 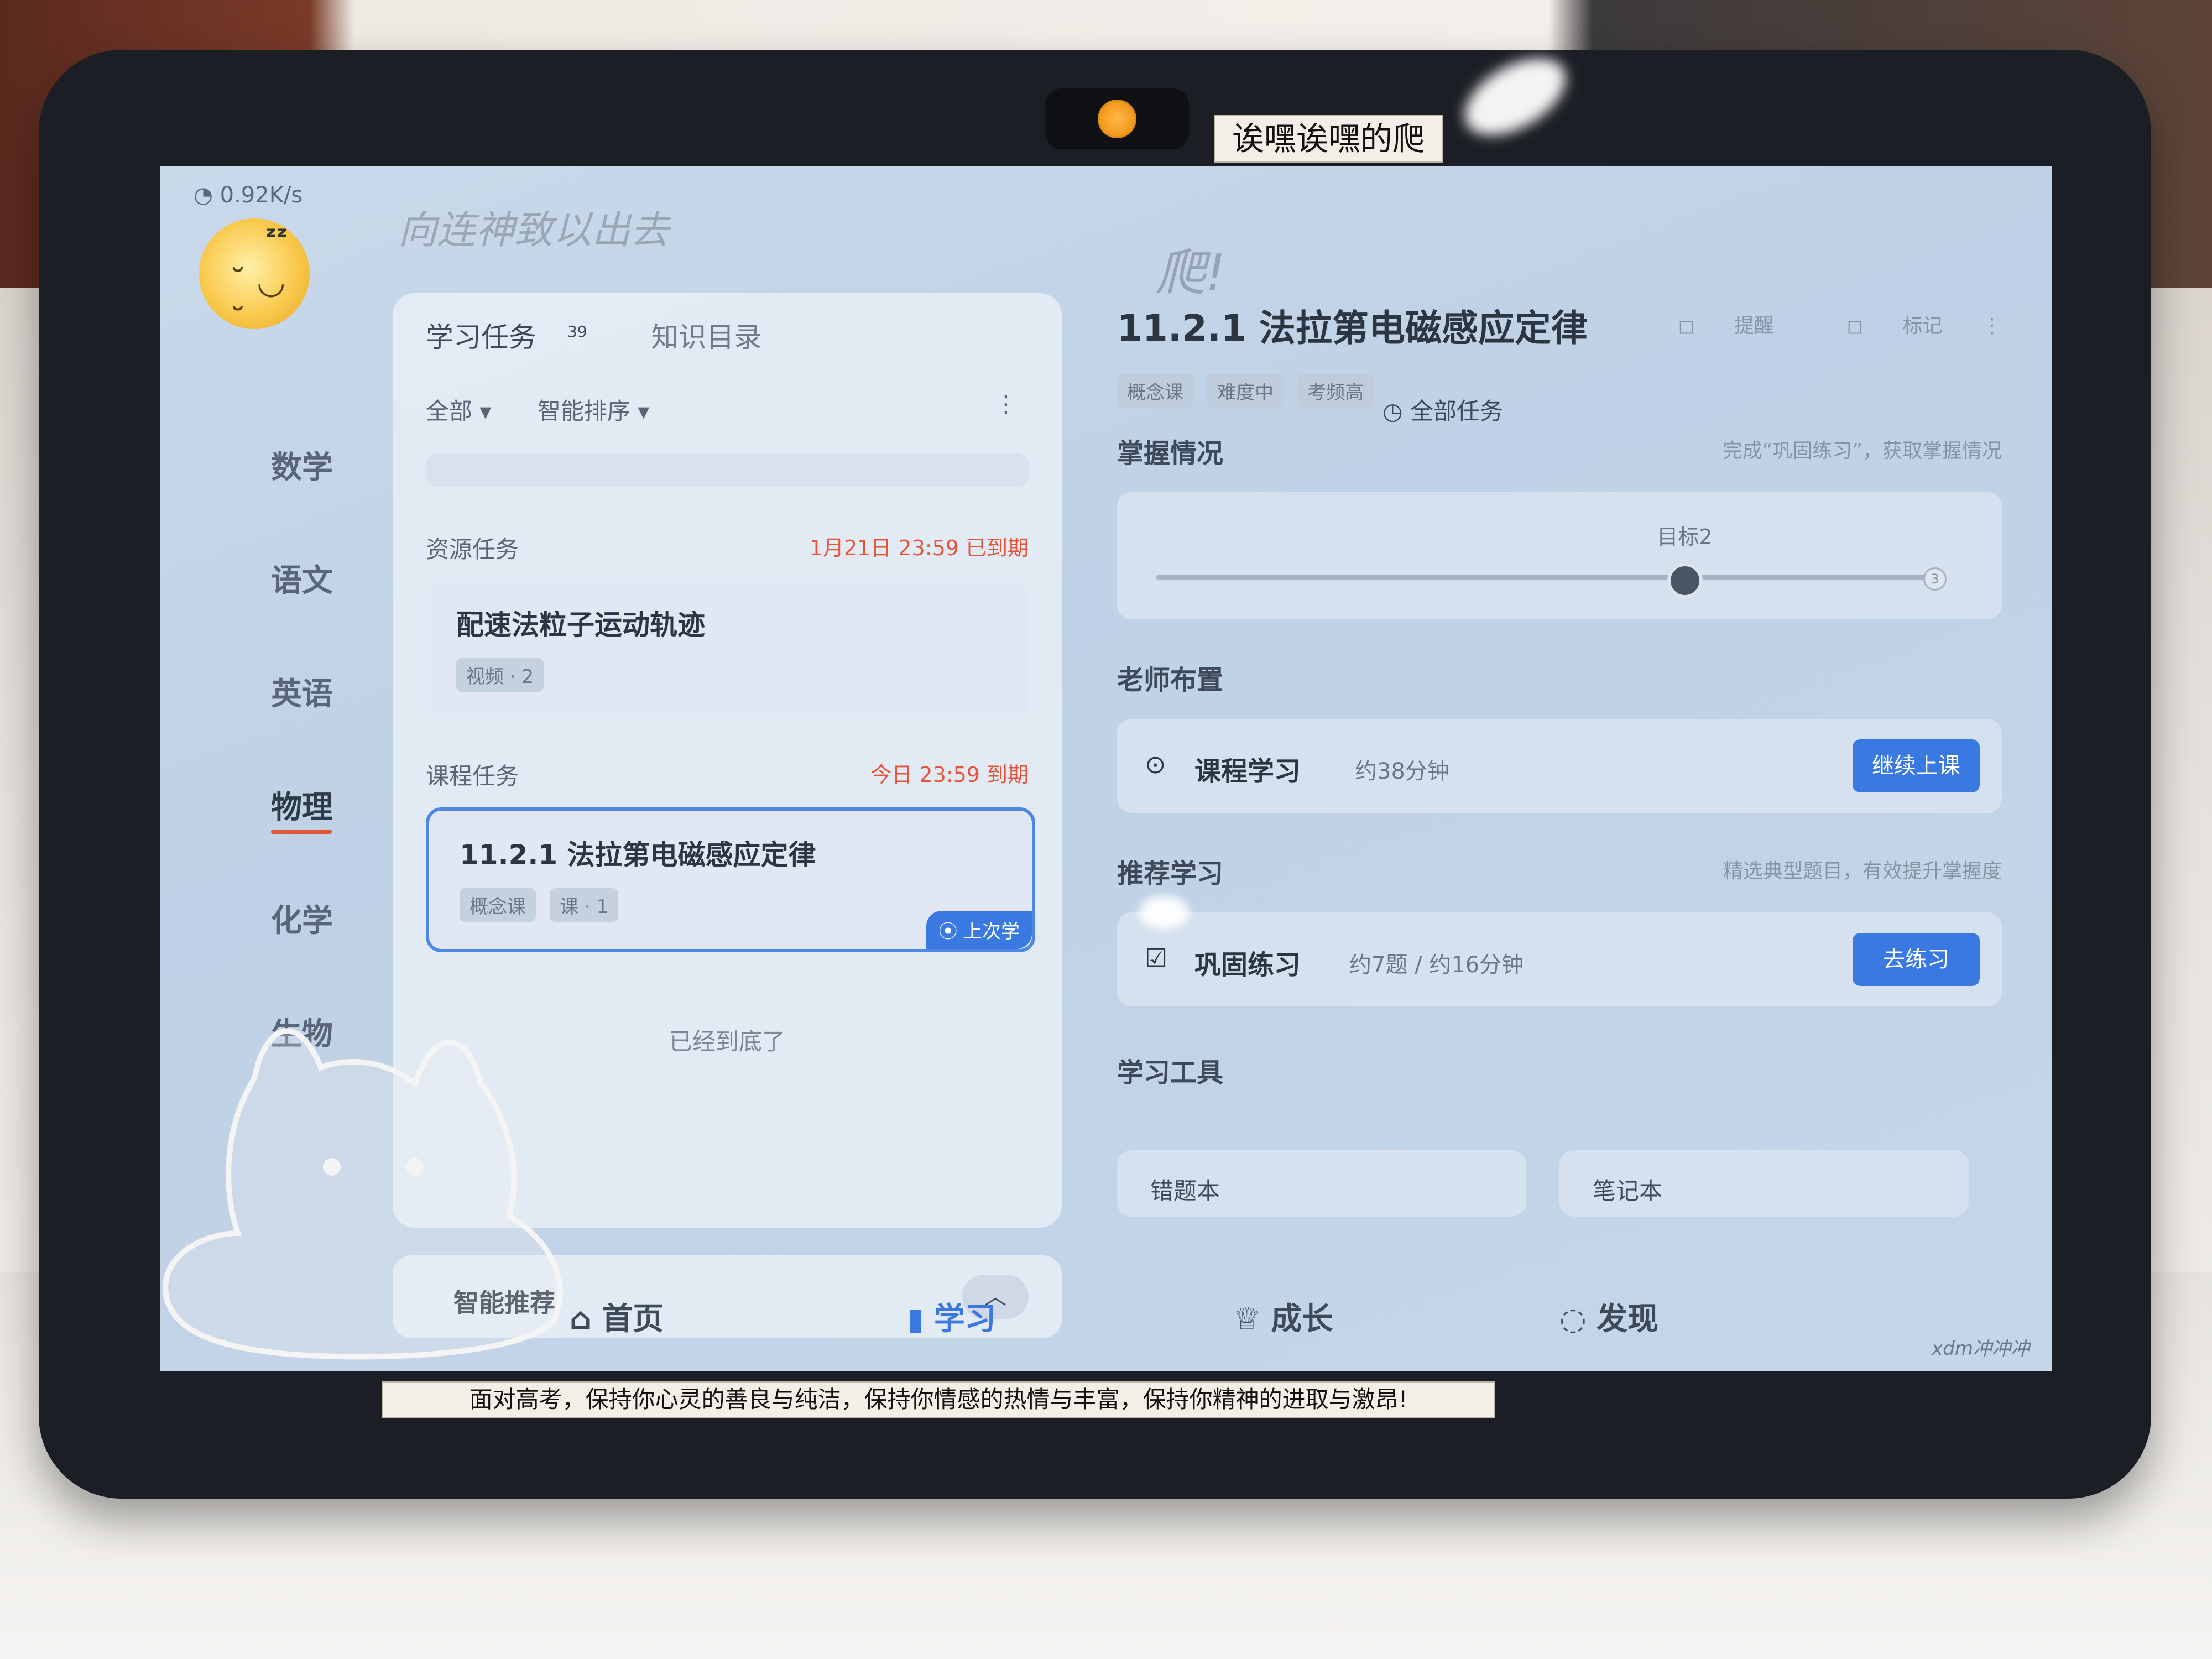 I want to click on filter-bar: 全部 ▾ 智能排序 ▾ ◷ 全部任务 ⋮, so click(x=965, y=408).